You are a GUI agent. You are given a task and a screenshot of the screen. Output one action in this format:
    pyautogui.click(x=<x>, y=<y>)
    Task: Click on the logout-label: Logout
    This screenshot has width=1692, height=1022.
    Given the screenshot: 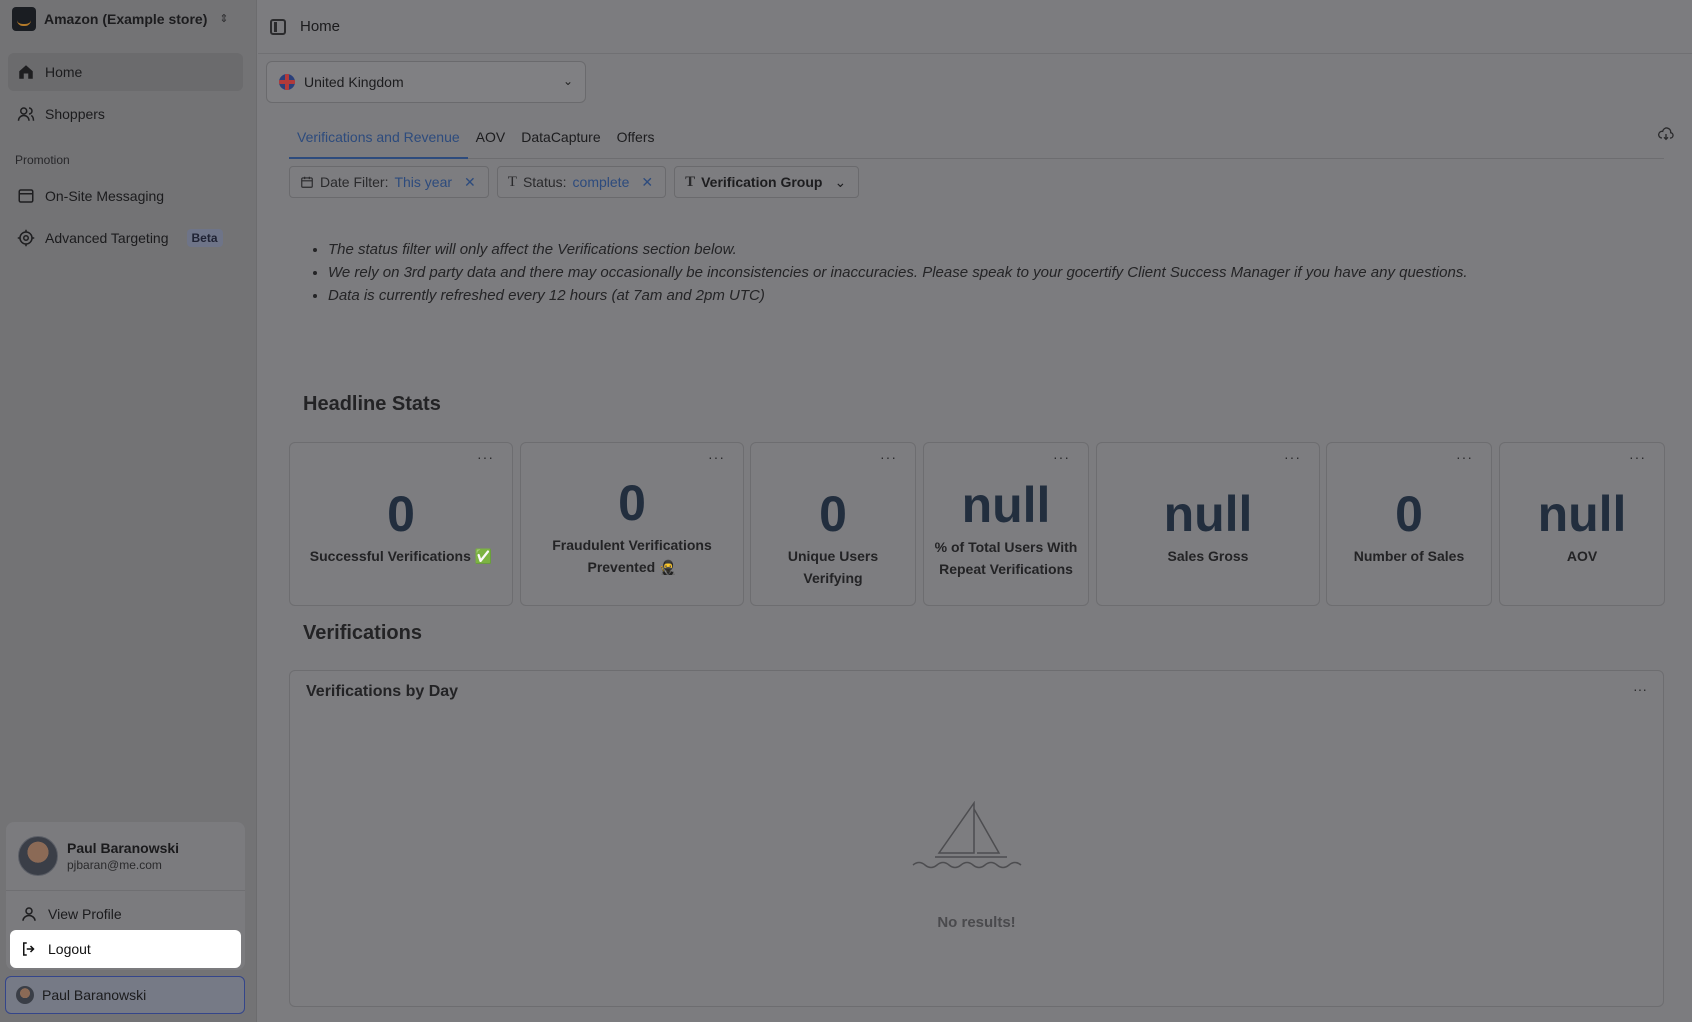 What is the action you would take?
    pyautogui.click(x=69, y=949)
    